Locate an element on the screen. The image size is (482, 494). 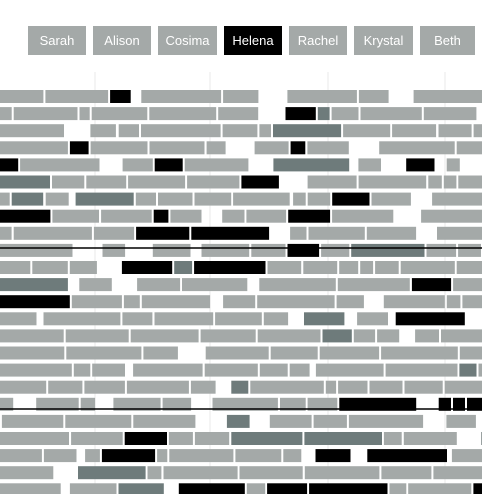
filter-button-krystal: Krystal is located at coordinates (383, 40).